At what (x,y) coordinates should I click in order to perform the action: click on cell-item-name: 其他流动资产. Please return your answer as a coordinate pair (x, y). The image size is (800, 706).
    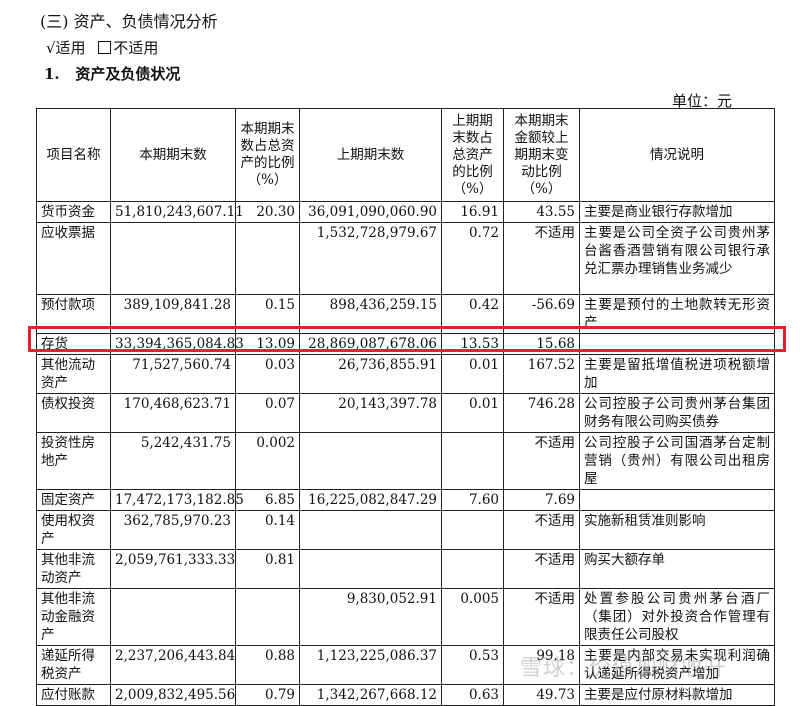
    Looking at the image, I should click on (73, 374).